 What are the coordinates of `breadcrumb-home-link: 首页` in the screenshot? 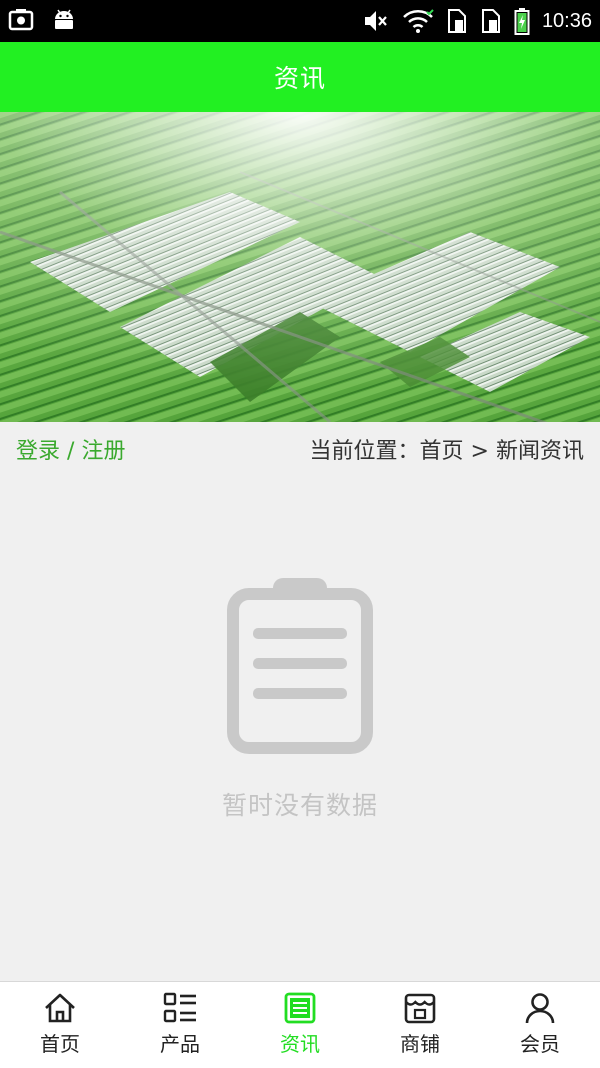 It's located at (442, 451).